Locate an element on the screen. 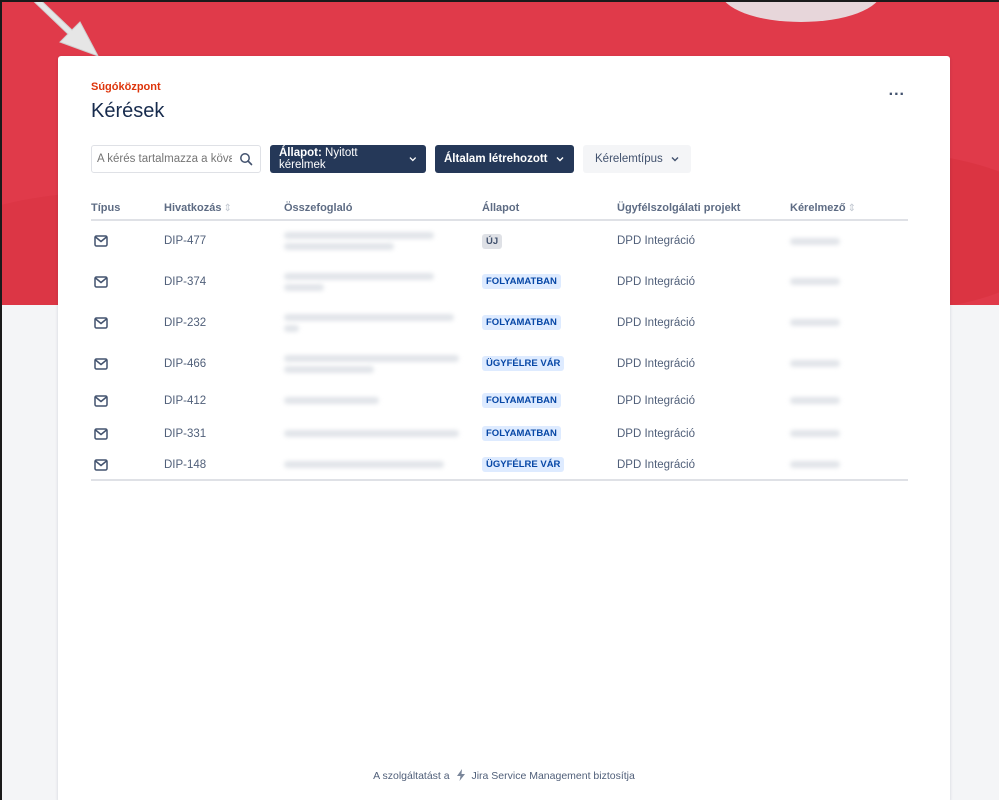 The height and width of the screenshot is (800, 999). table-row: DIP-232 FOLYAMATBAN DPD Integráció is located at coordinates (499, 322).